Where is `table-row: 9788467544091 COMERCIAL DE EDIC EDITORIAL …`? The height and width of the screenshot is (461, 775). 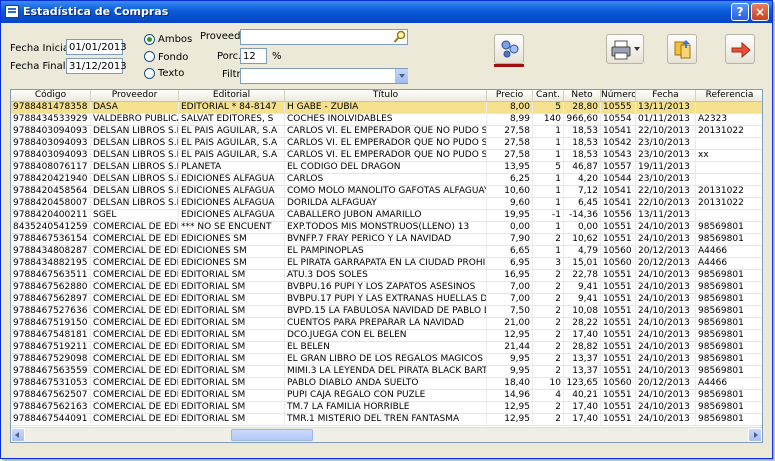
table-row: 9788467544091 COMERCIAL DE EDIC EDITORIAL … is located at coordinates (386, 420).